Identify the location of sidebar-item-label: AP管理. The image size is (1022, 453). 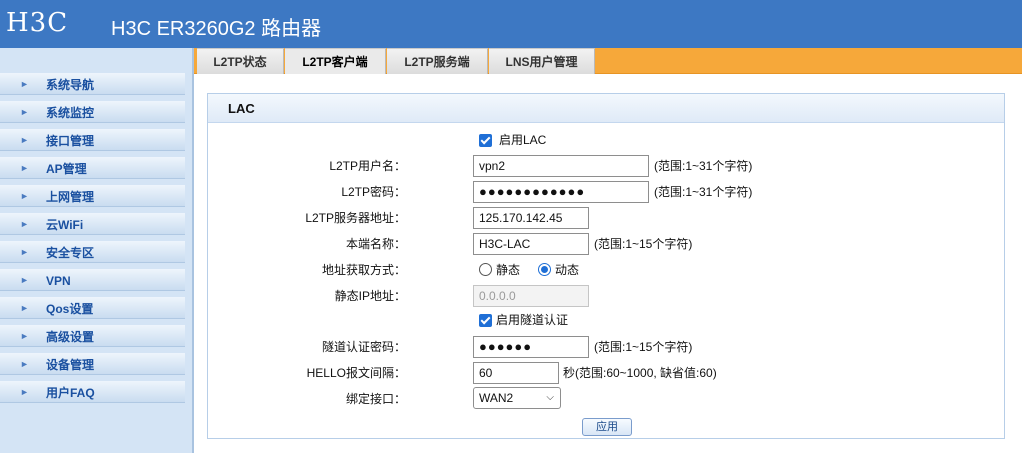
(66, 169).